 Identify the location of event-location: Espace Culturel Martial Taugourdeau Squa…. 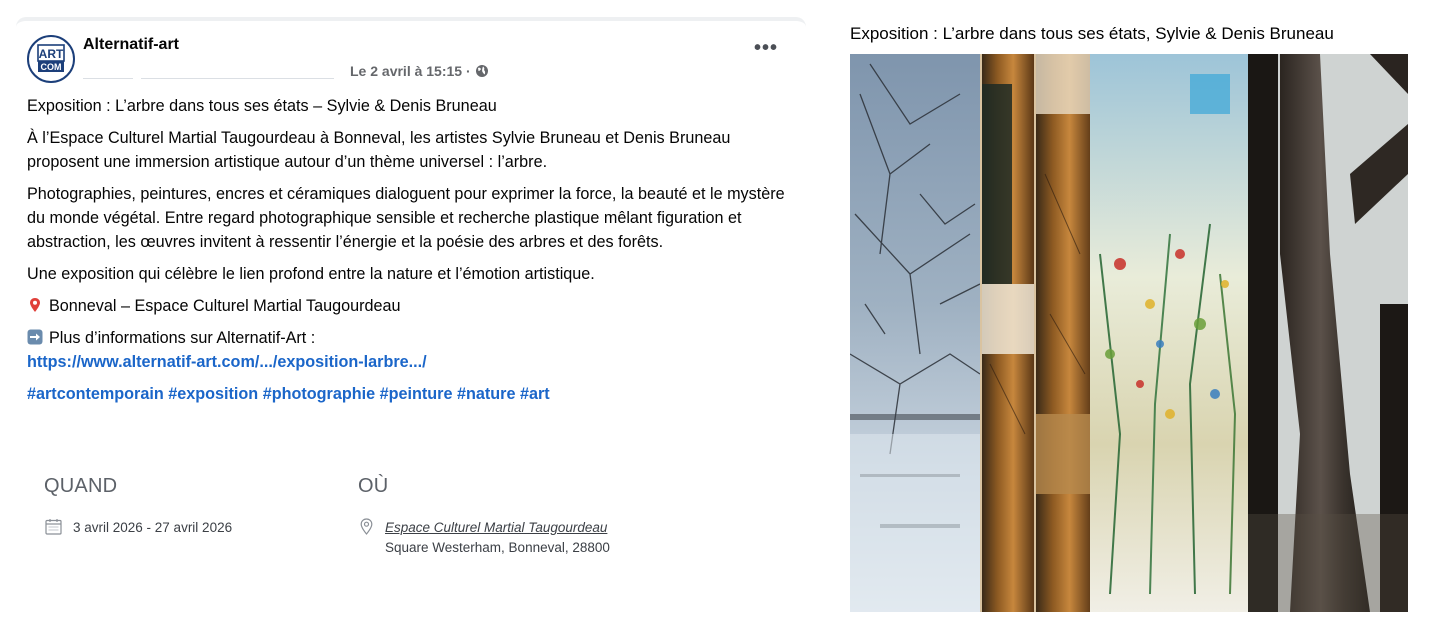
(497, 538).